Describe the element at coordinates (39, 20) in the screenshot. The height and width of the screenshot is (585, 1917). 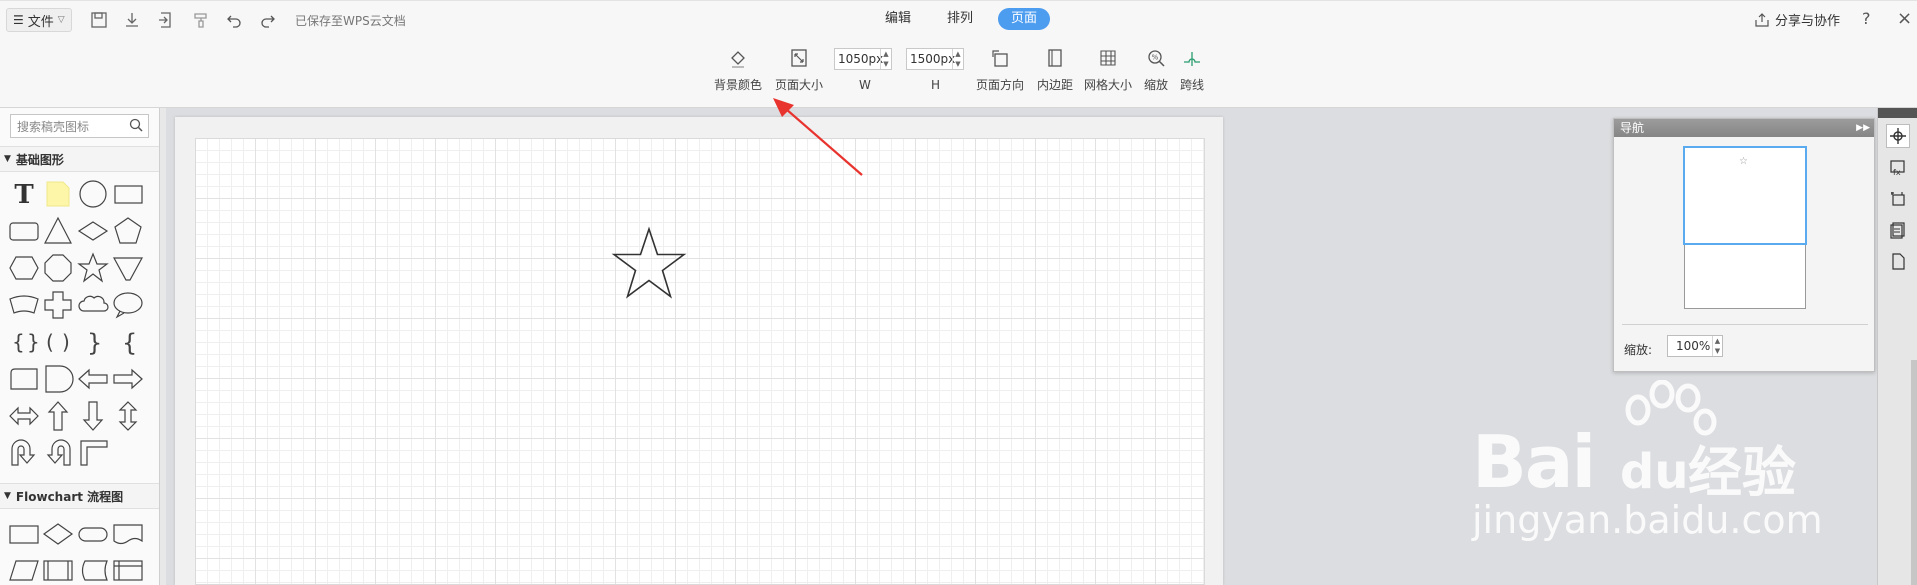
I see `file-menu-button: ☰ 文件 ▽` at that location.